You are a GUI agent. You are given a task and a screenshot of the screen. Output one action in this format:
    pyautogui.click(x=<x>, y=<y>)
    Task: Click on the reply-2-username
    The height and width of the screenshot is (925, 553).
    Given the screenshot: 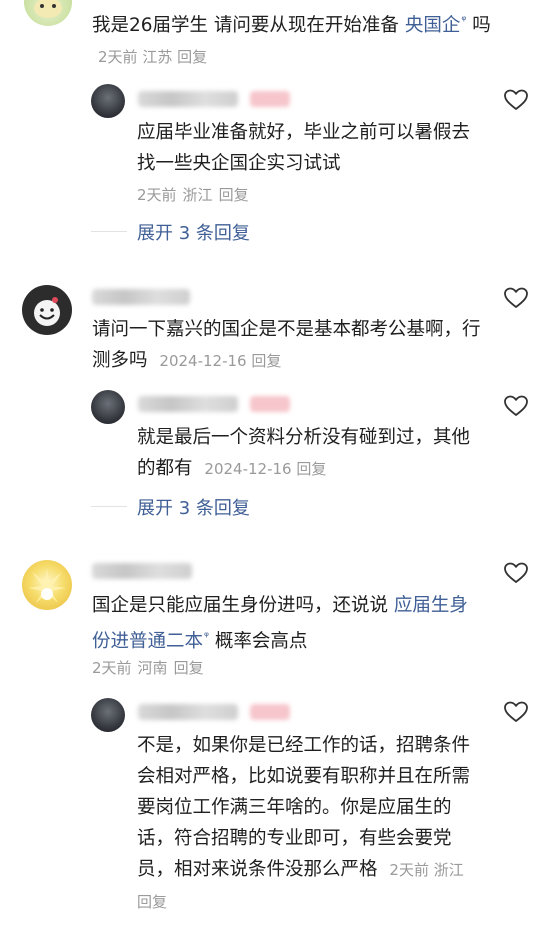 What is the action you would take?
    pyautogui.click(x=188, y=404)
    